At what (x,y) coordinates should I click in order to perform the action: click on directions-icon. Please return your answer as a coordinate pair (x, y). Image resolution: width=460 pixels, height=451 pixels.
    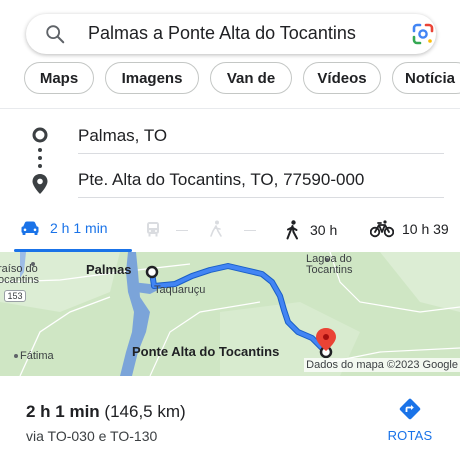
    Looking at the image, I should click on (410, 409).